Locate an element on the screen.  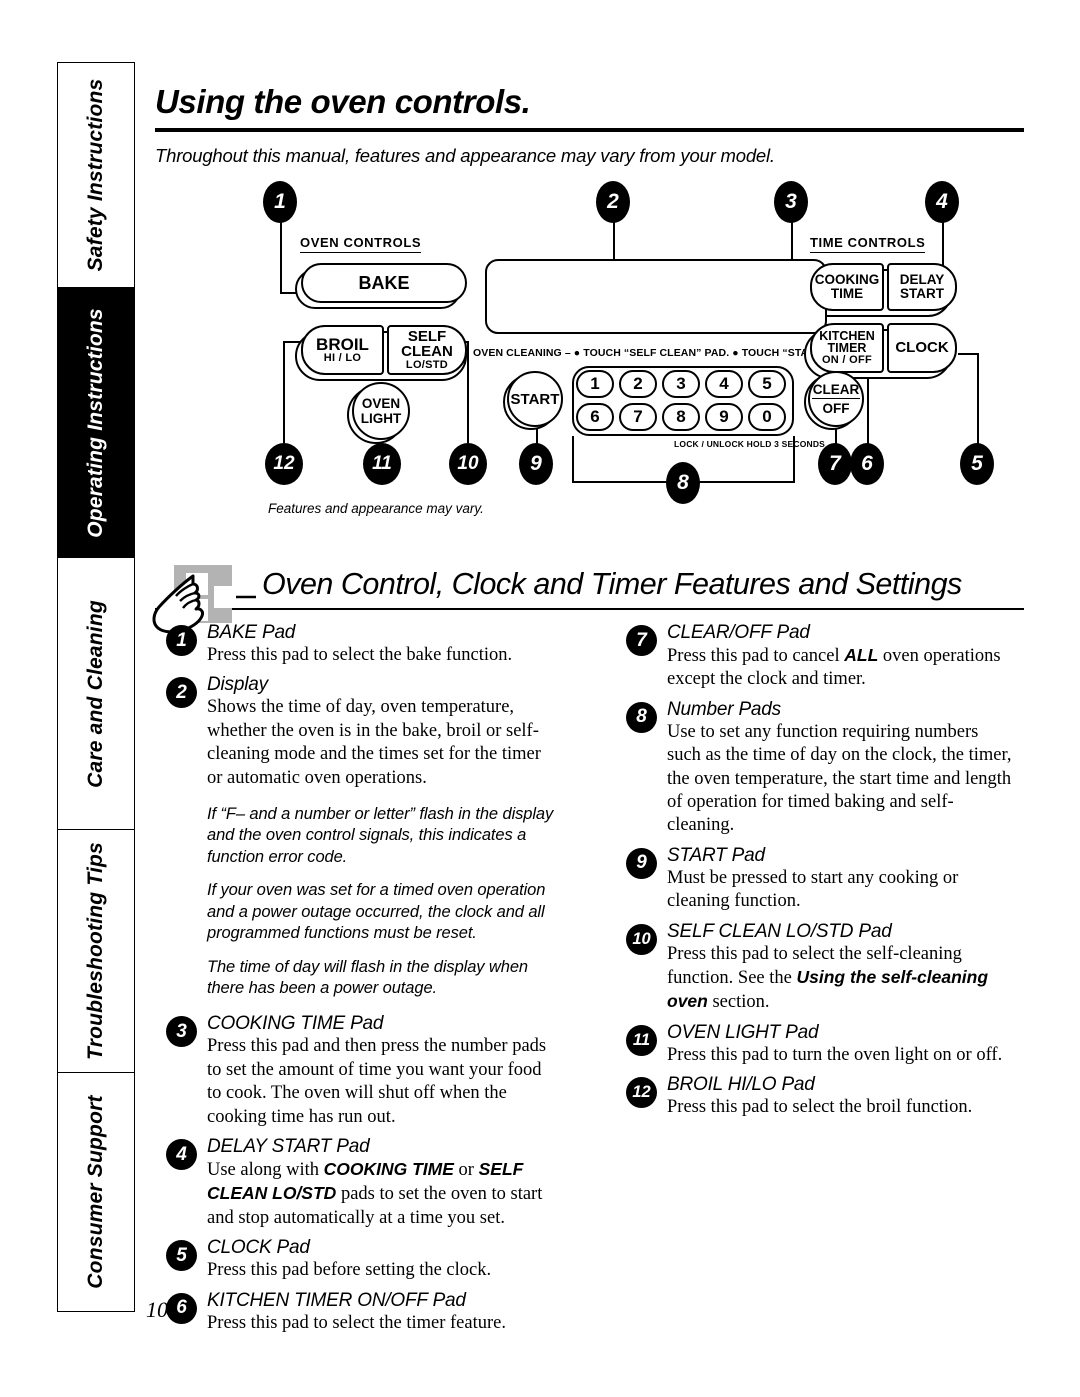
number-key-0: 0 is located at coordinates (767, 417).